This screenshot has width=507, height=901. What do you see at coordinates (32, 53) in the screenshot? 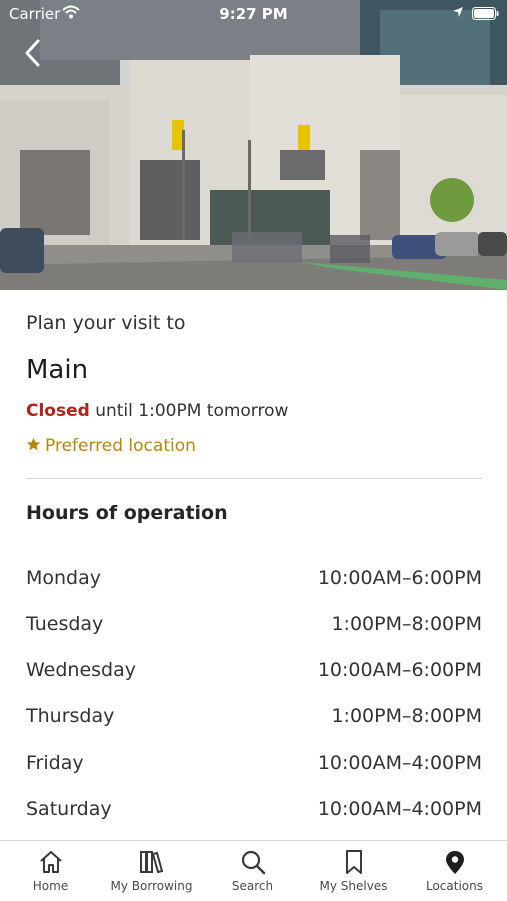
I see `chevron-left-icon` at bounding box center [32, 53].